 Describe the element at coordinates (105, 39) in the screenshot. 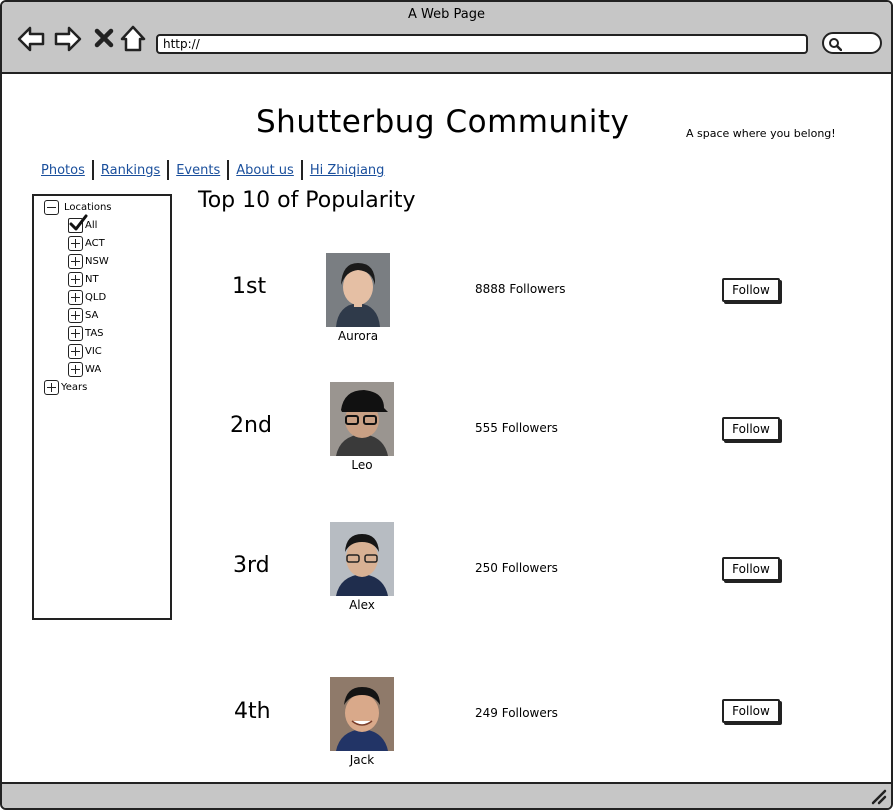

I see `close-icon` at that location.